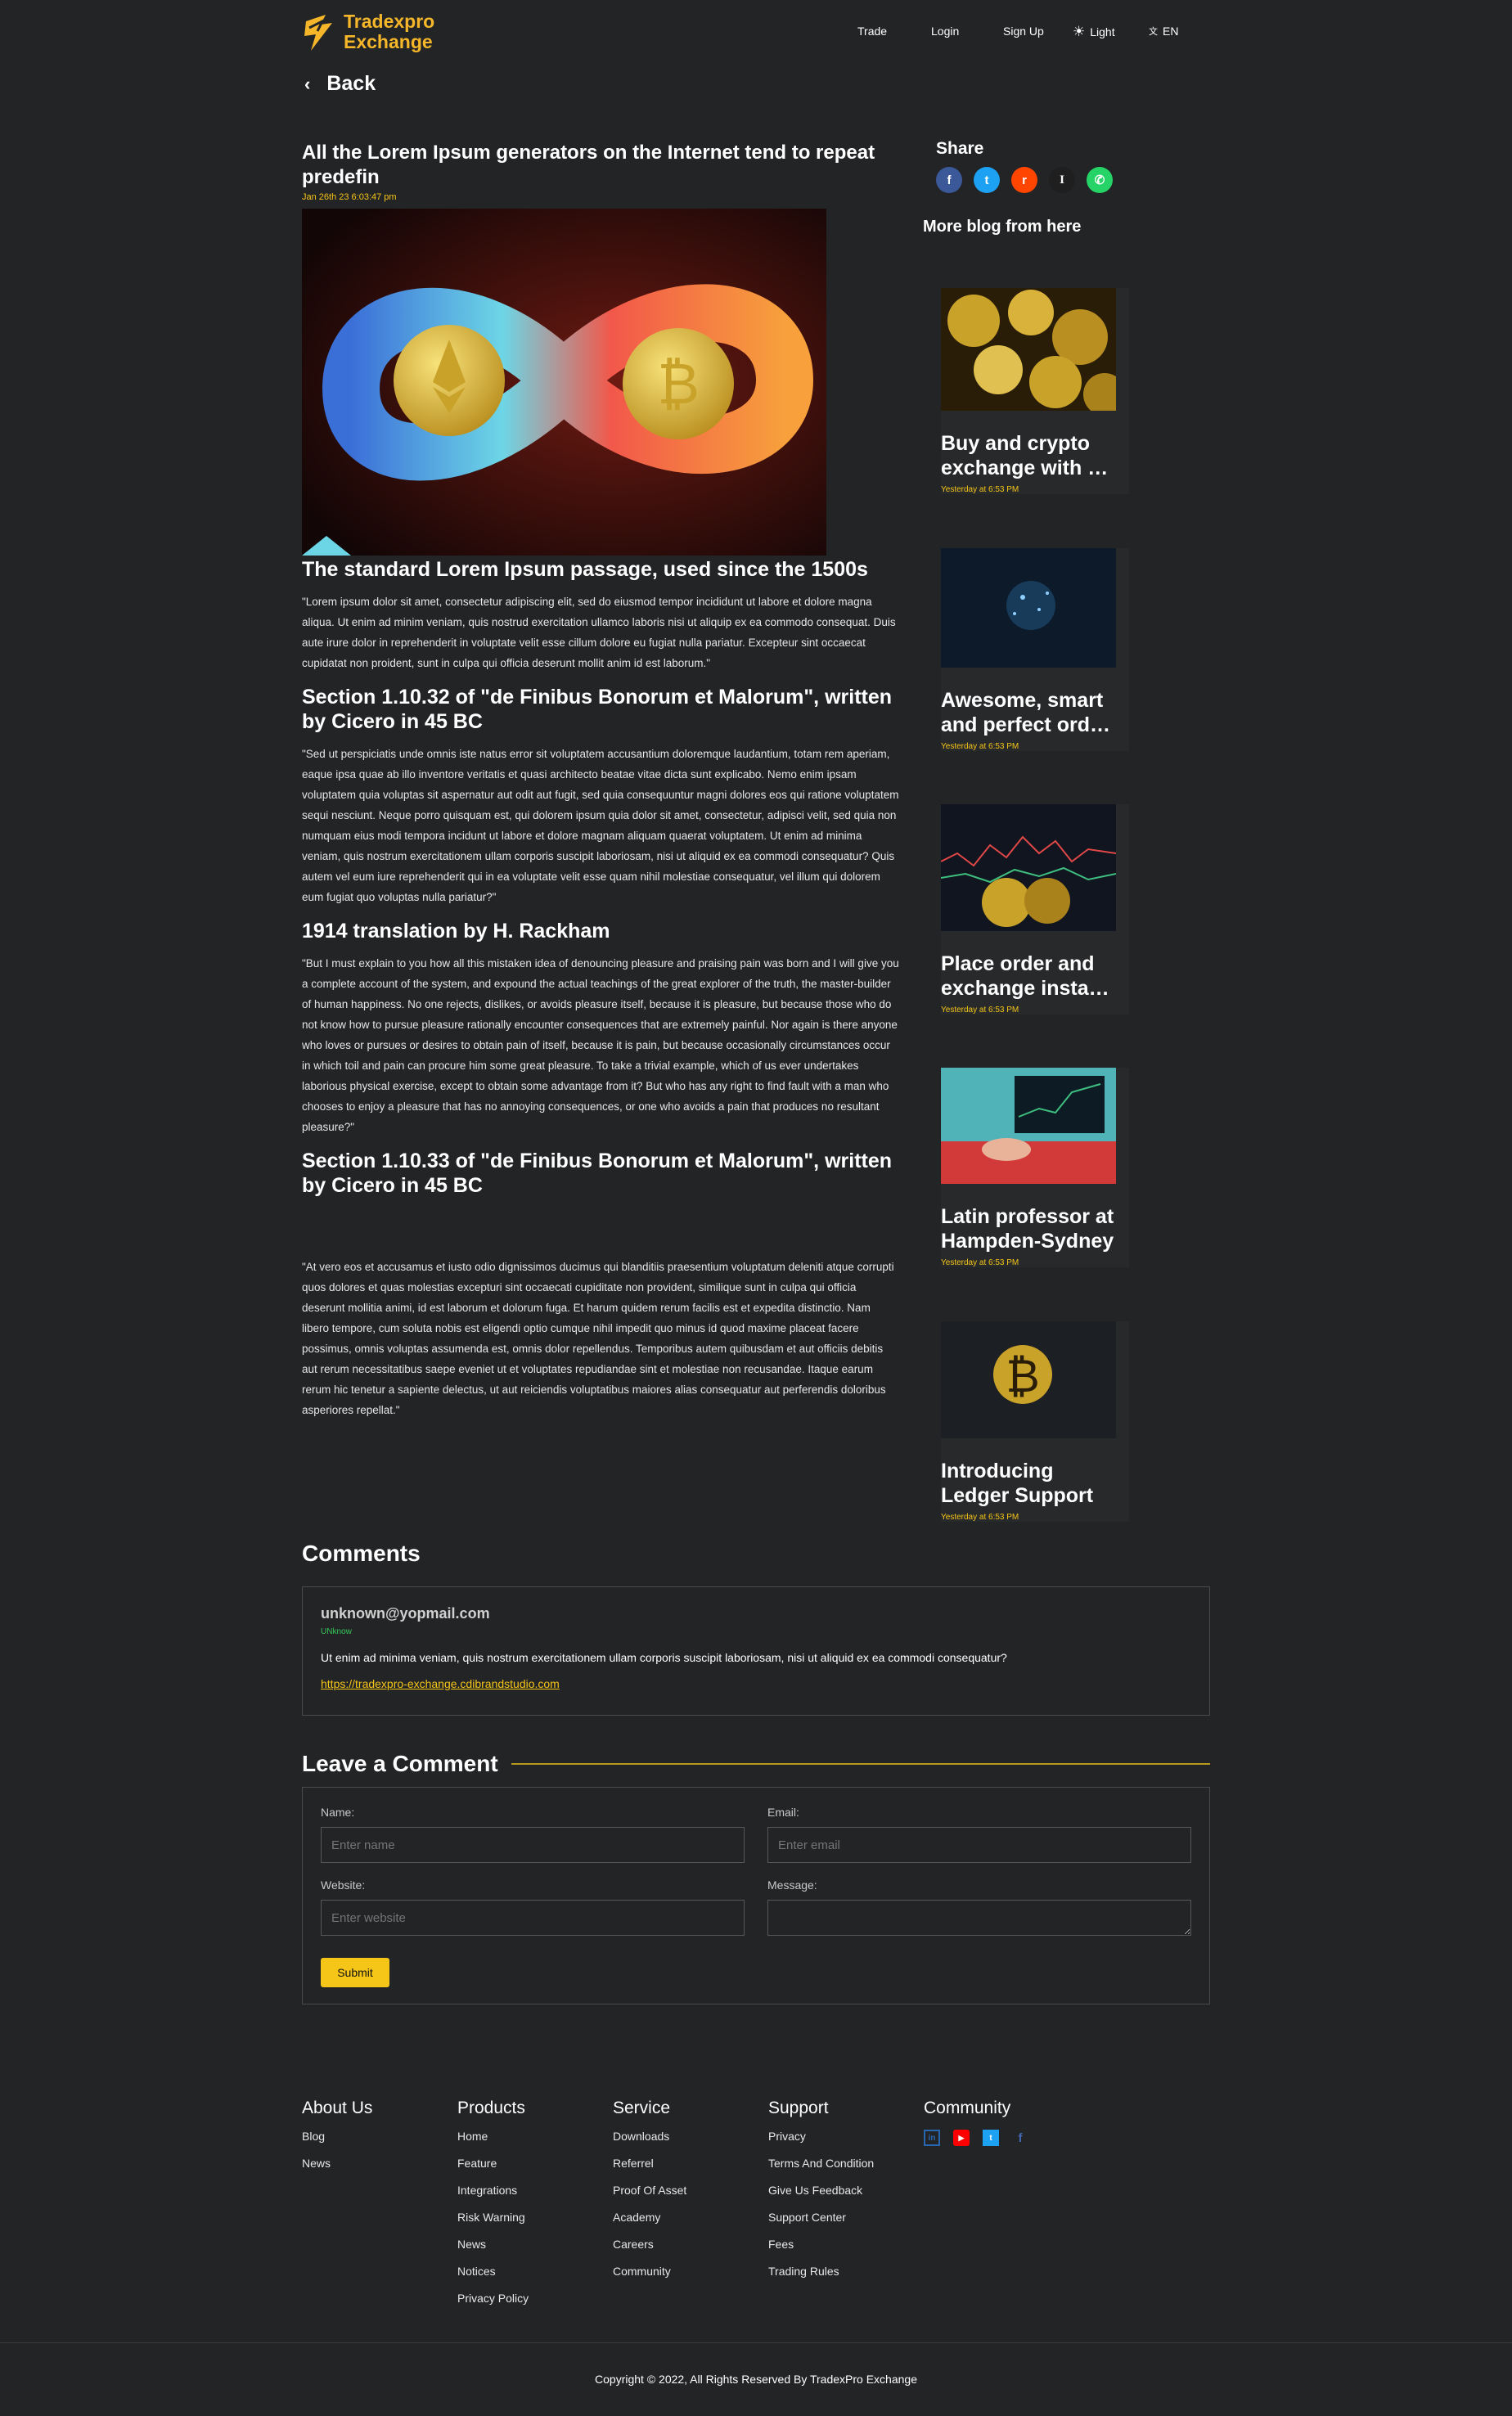 The height and width of the screenshot is (2416, 1512). I want to click on theme-toggle: ☀ Light, so click(1094, 32).